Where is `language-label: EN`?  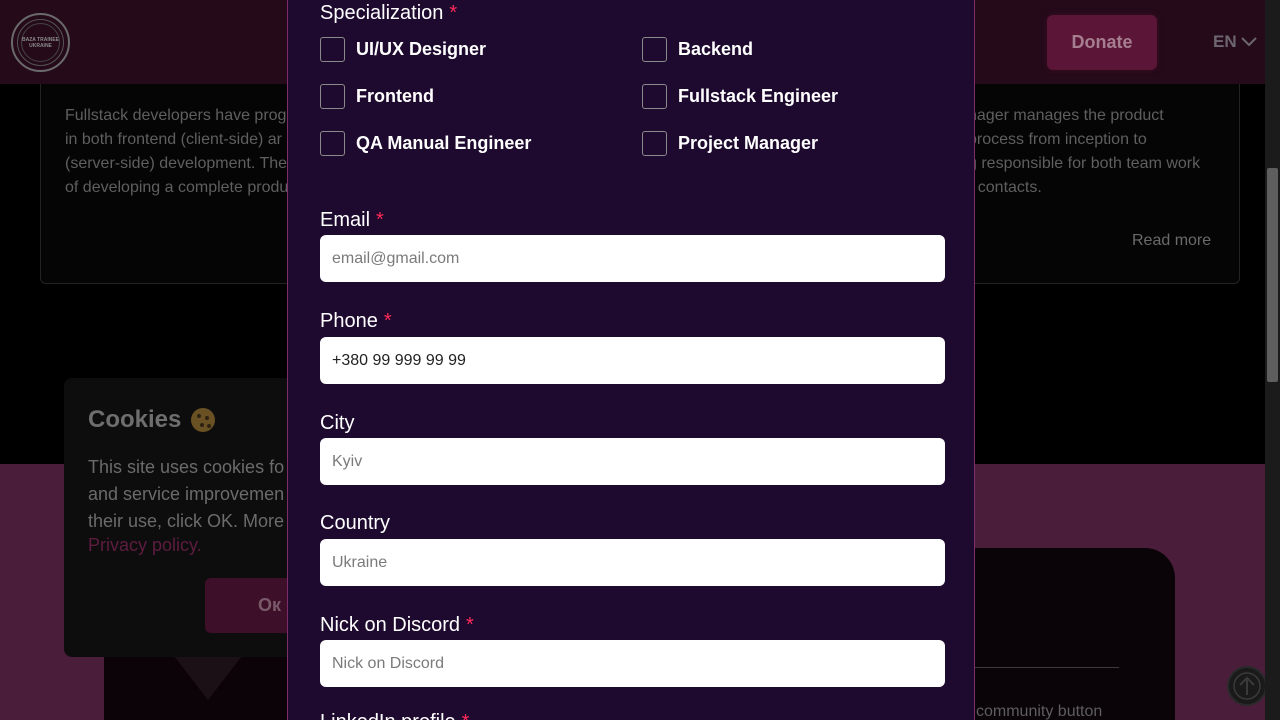
language-label: EN is located at coordinates (1225, 41).